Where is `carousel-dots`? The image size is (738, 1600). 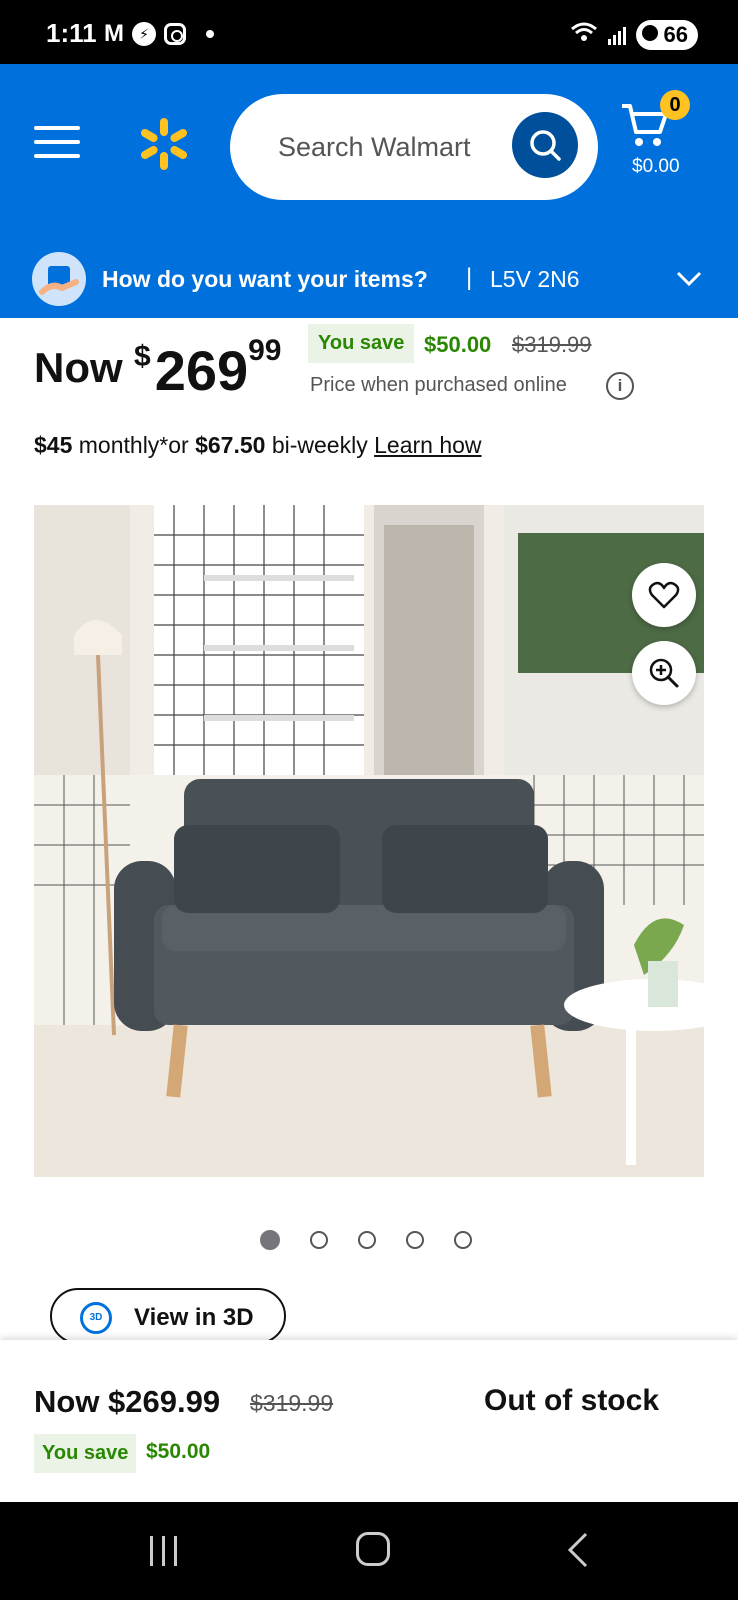 carousel-dots is located at coordinates (366, 1240).